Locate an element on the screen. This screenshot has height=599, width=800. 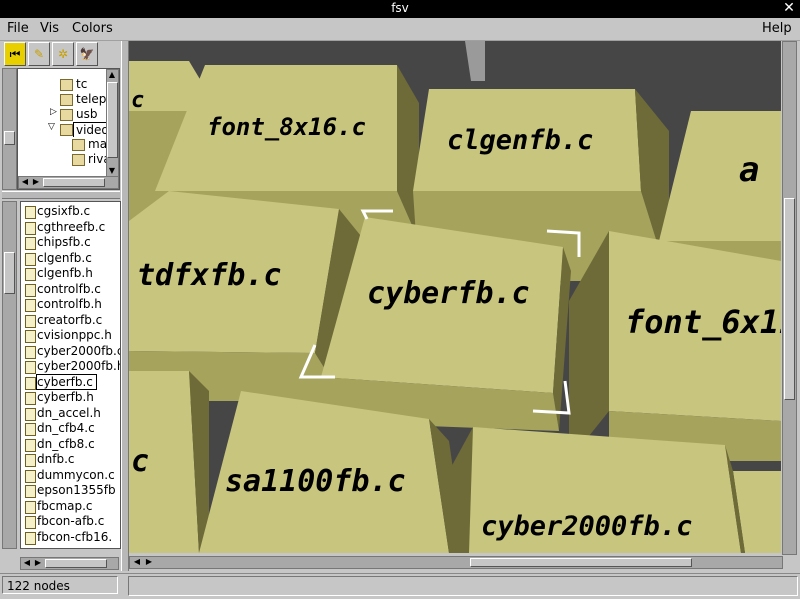
tree-vscrollbar: ▲ ▼ is located at coordinates (112, 123).